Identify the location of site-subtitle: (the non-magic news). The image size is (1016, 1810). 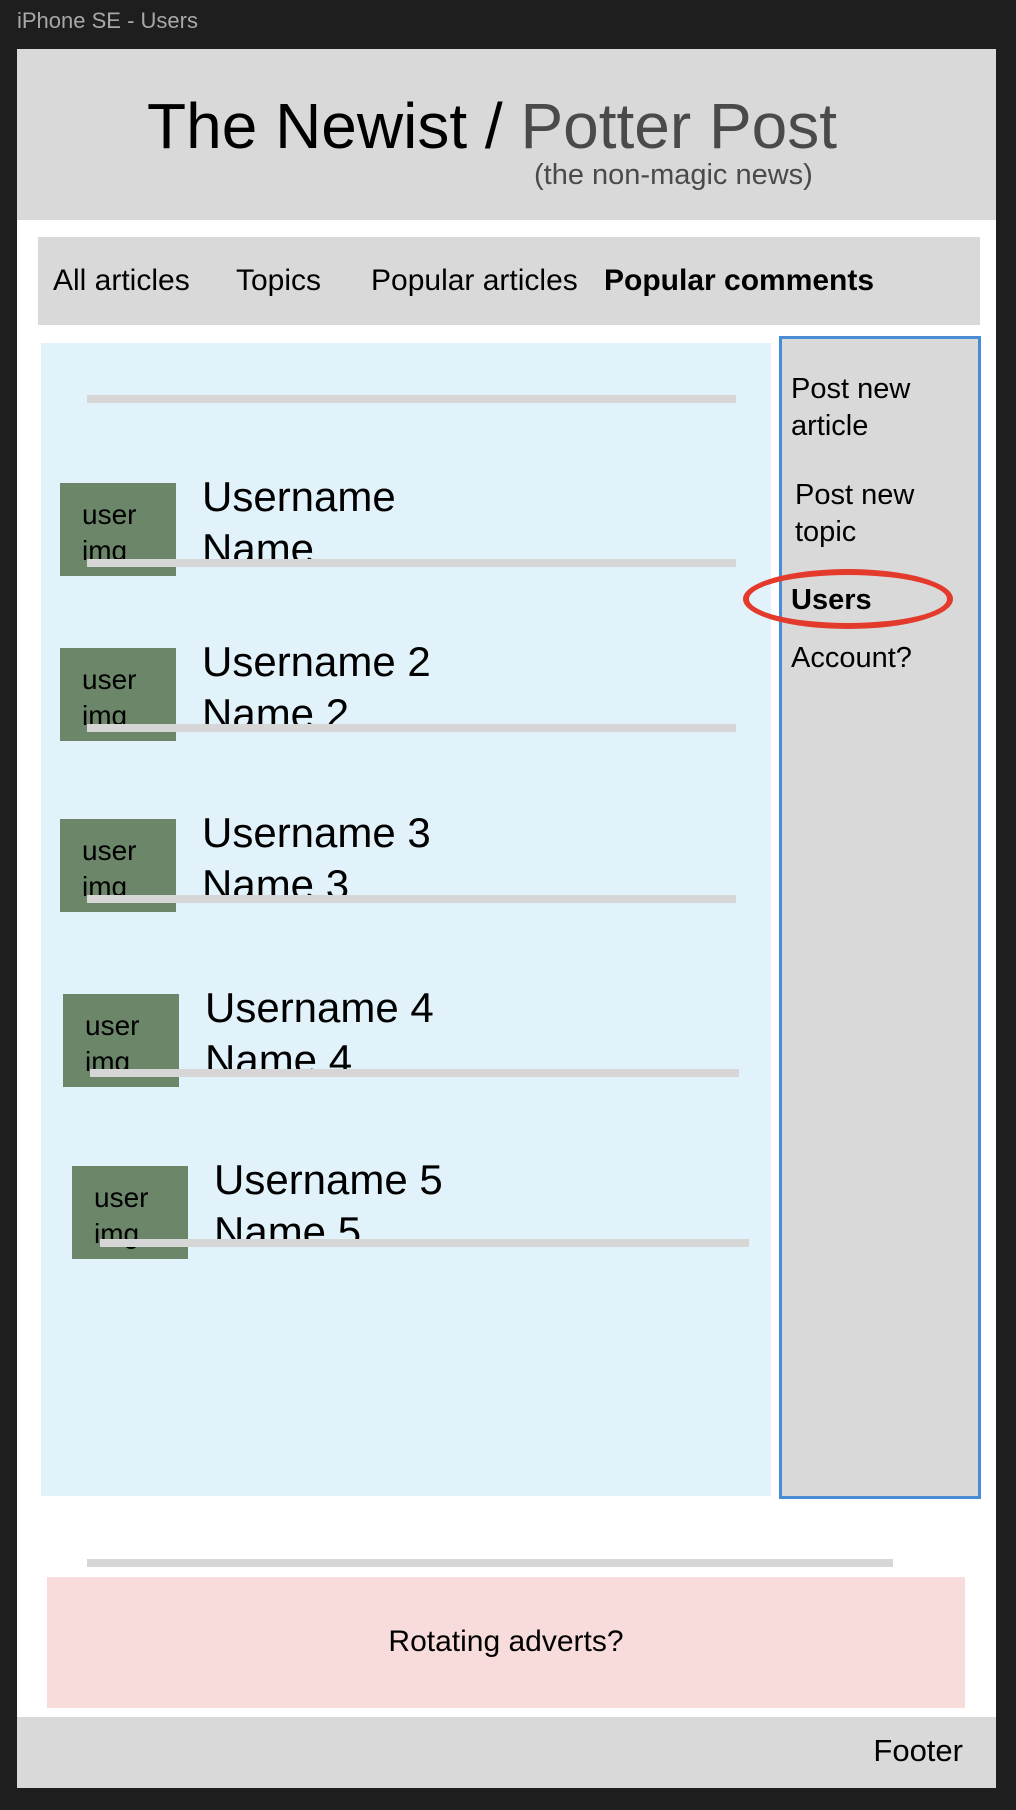
(673, 175).